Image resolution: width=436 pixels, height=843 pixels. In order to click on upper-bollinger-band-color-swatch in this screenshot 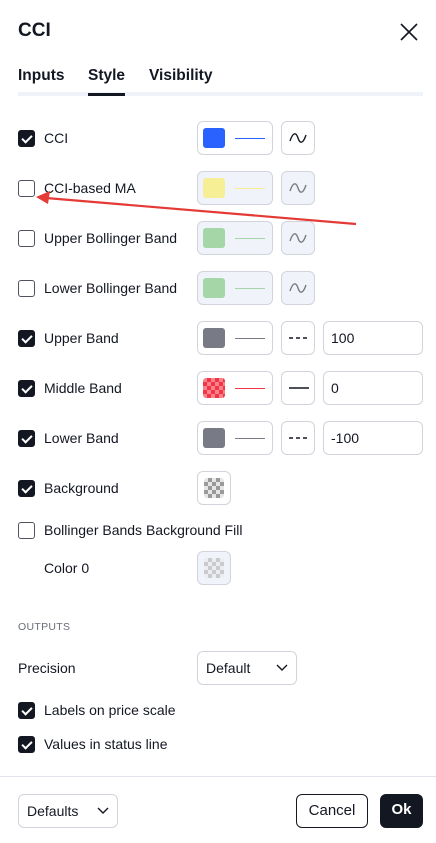, I will do `click(235, 238)`.